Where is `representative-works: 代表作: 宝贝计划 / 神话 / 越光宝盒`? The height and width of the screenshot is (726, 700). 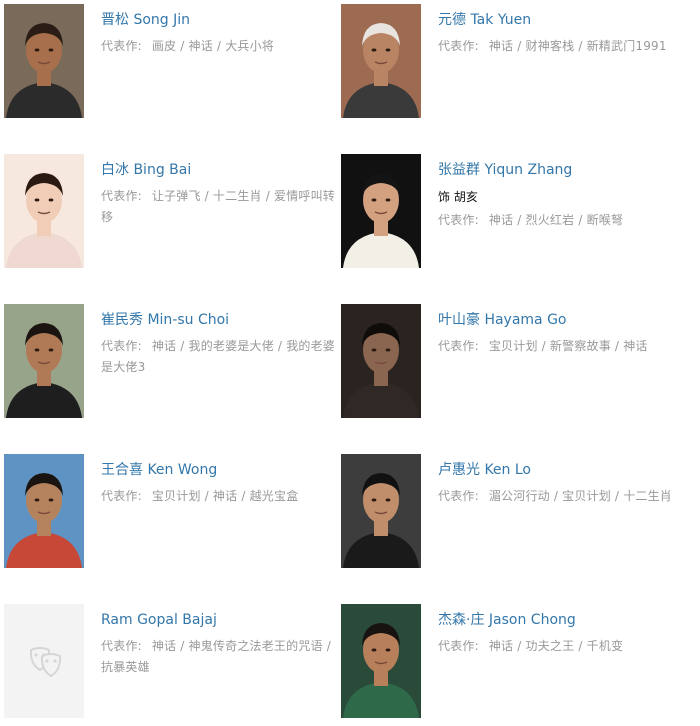
representative-works: 代表作: 宝贝计划 / 神话 / 越光宝盒 is located at coordinates (221, 496).